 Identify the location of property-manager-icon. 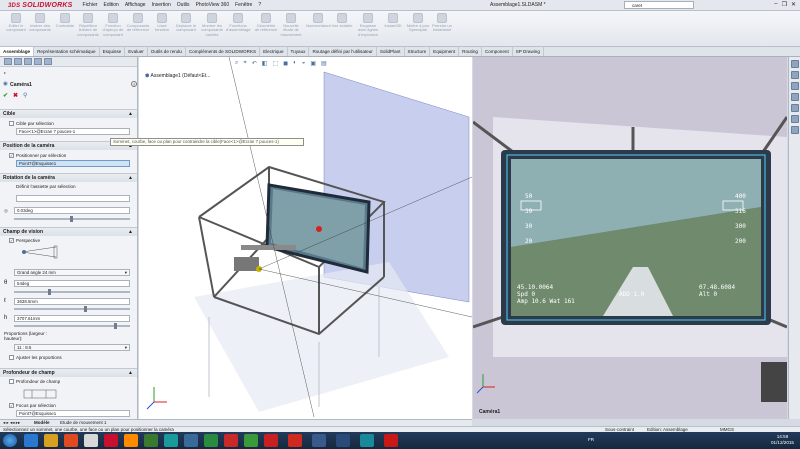
(18, 61).